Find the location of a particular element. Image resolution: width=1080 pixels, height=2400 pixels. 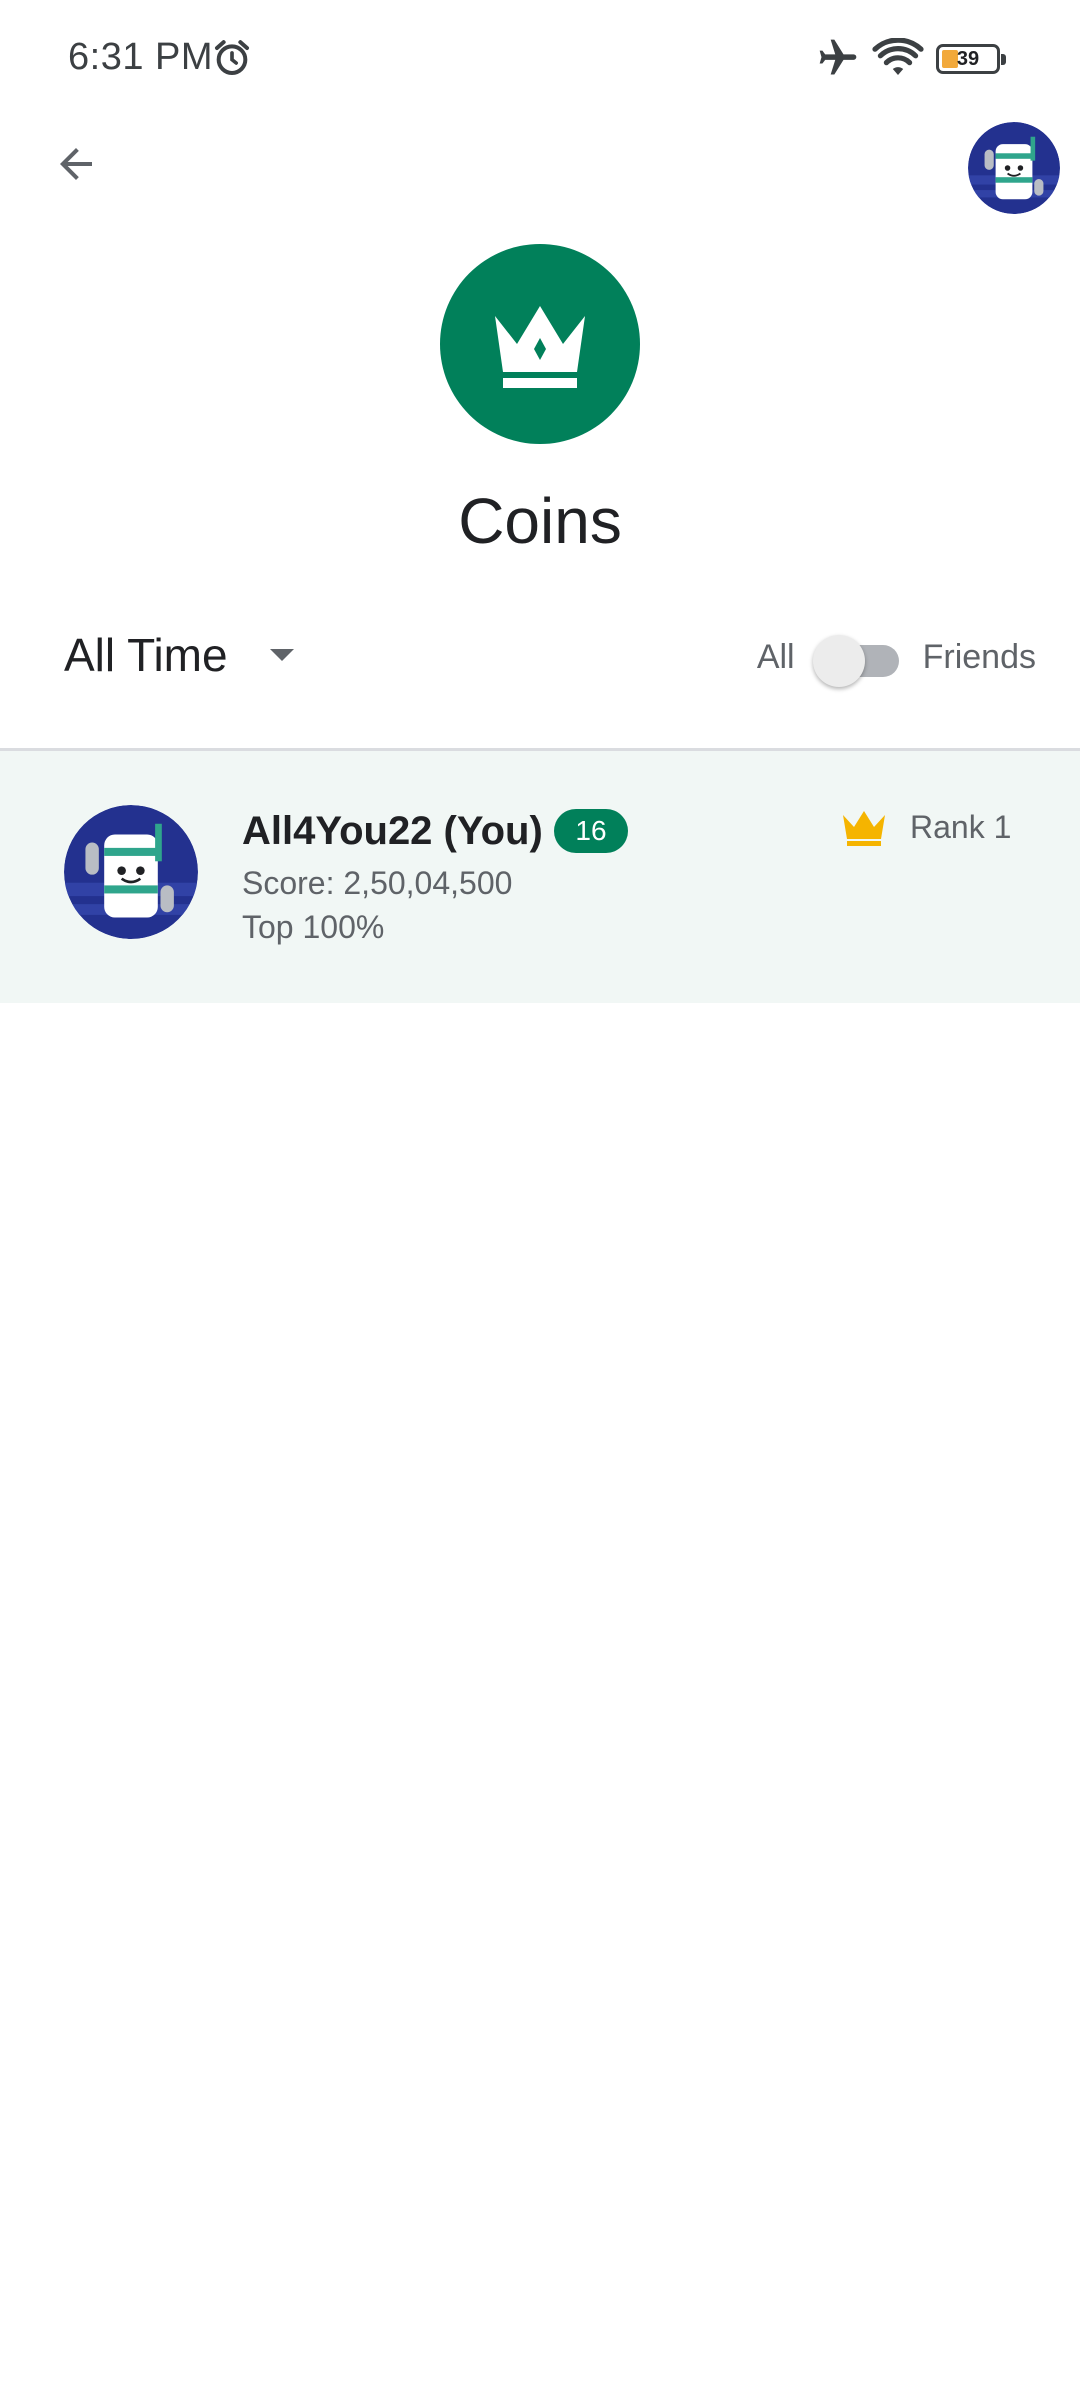

time-span-label: All Time is located at coordinates (146, 655).